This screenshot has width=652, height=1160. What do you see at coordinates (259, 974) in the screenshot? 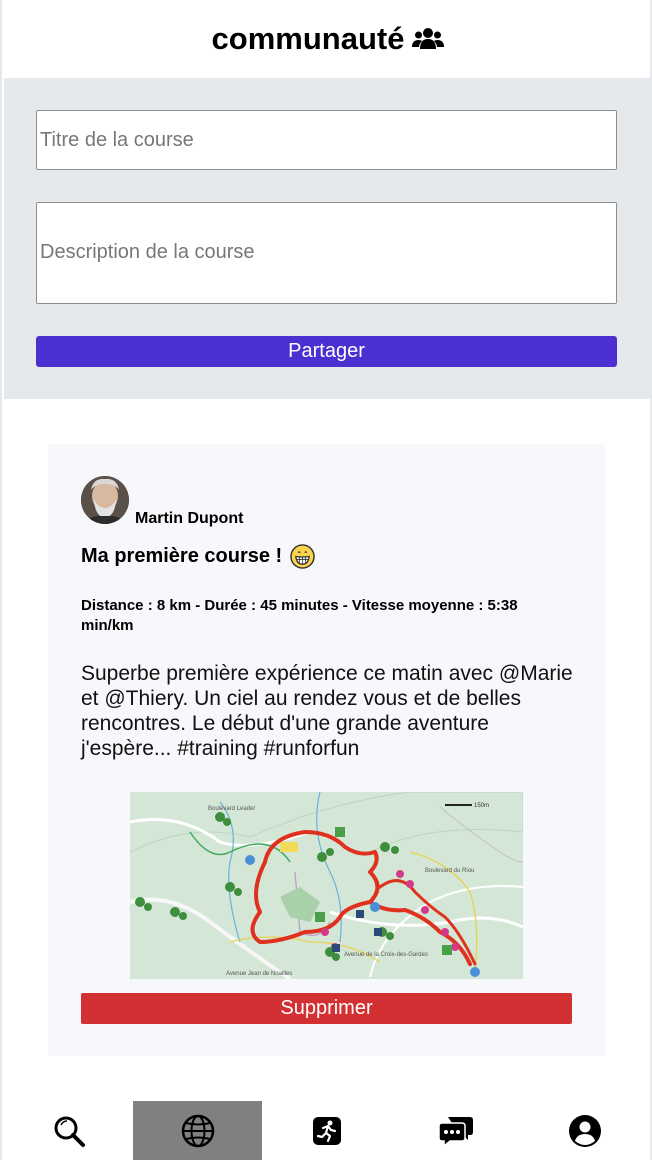
I see `map-label-avenue-noailles: Avenue Jean de Noailles` at bounding box center [259, 974].